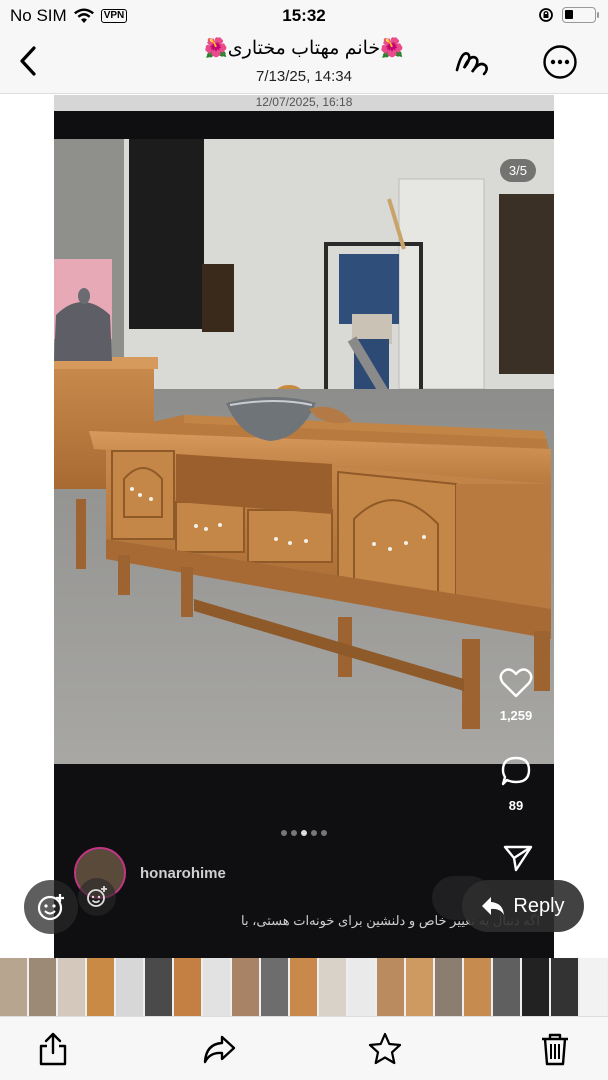 Image resolution: width=608 pixels, height=1080 pixels. I want to click on send-icon, so click(518, 858).